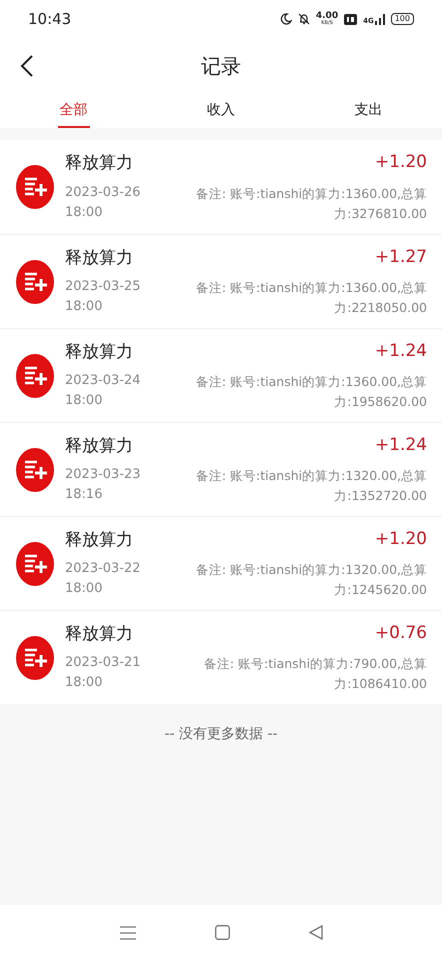  Describe the element at coordinates (400, 257) in the screenshot. I see `record-amount: +1.27` at that location.